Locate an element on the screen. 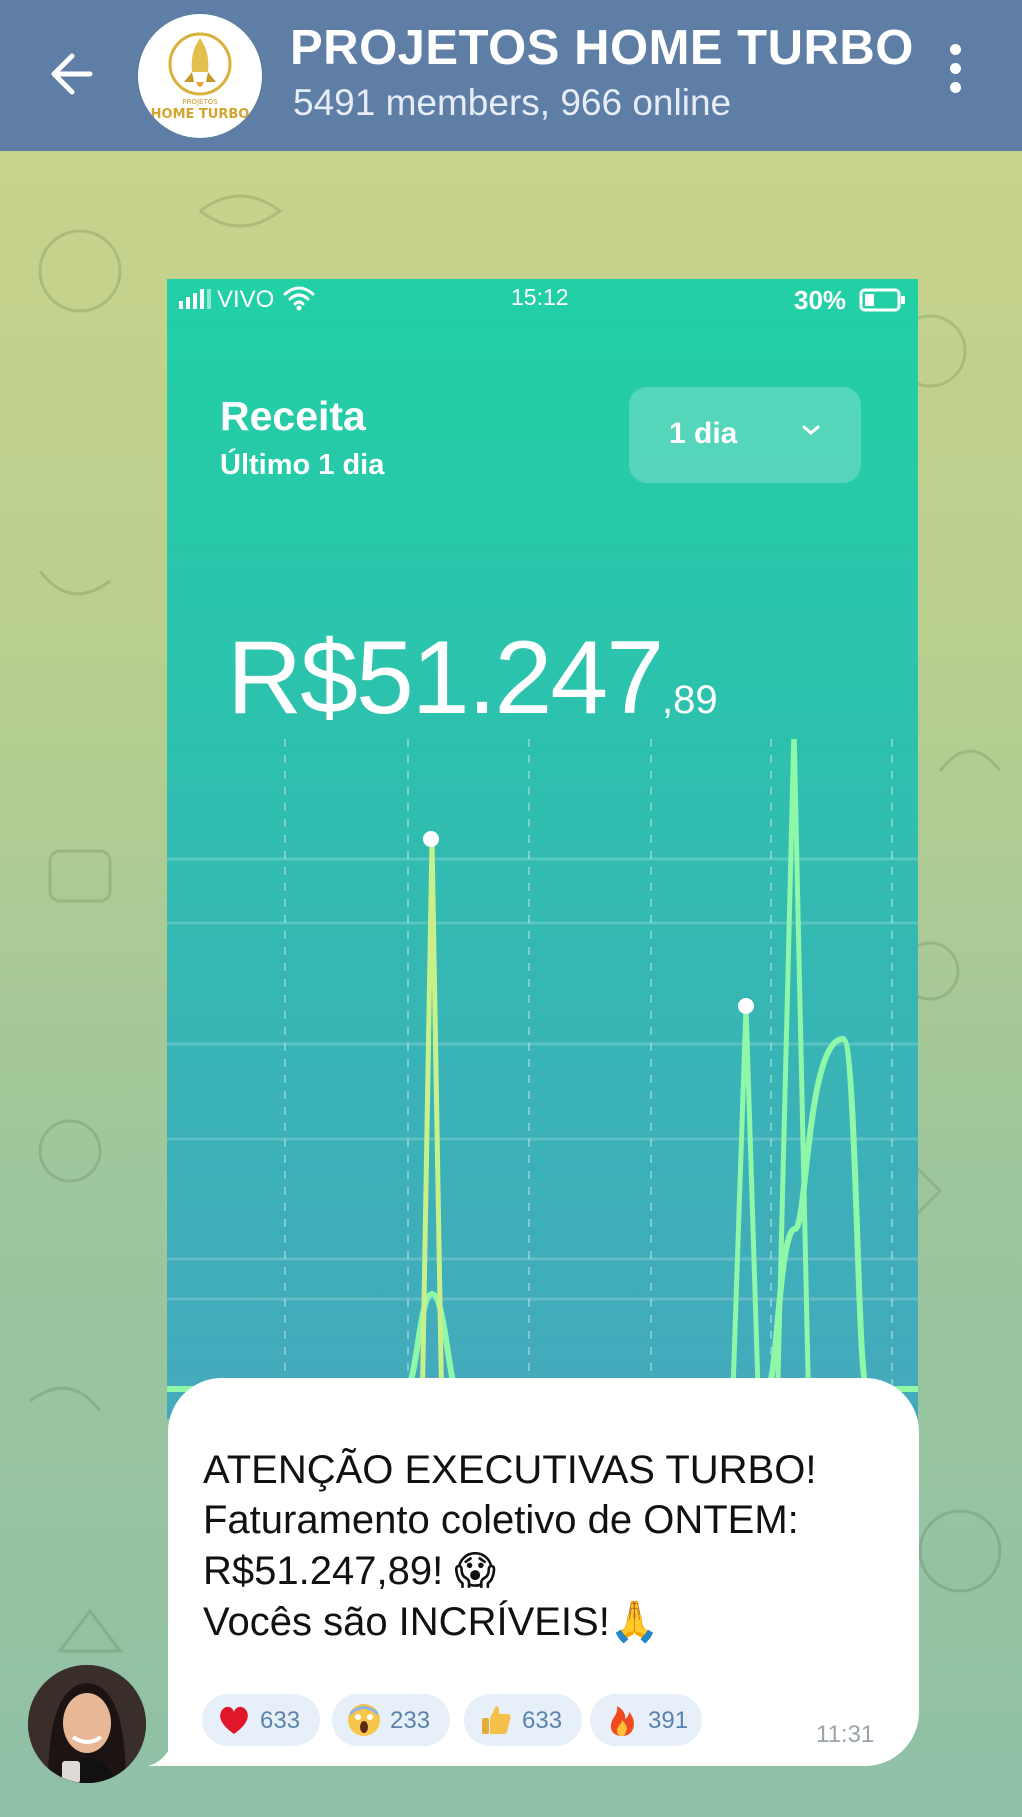 The width and height of the screenshot is (1022, 1817). reaction-count: 391 is located at coordinates (668, 1720).